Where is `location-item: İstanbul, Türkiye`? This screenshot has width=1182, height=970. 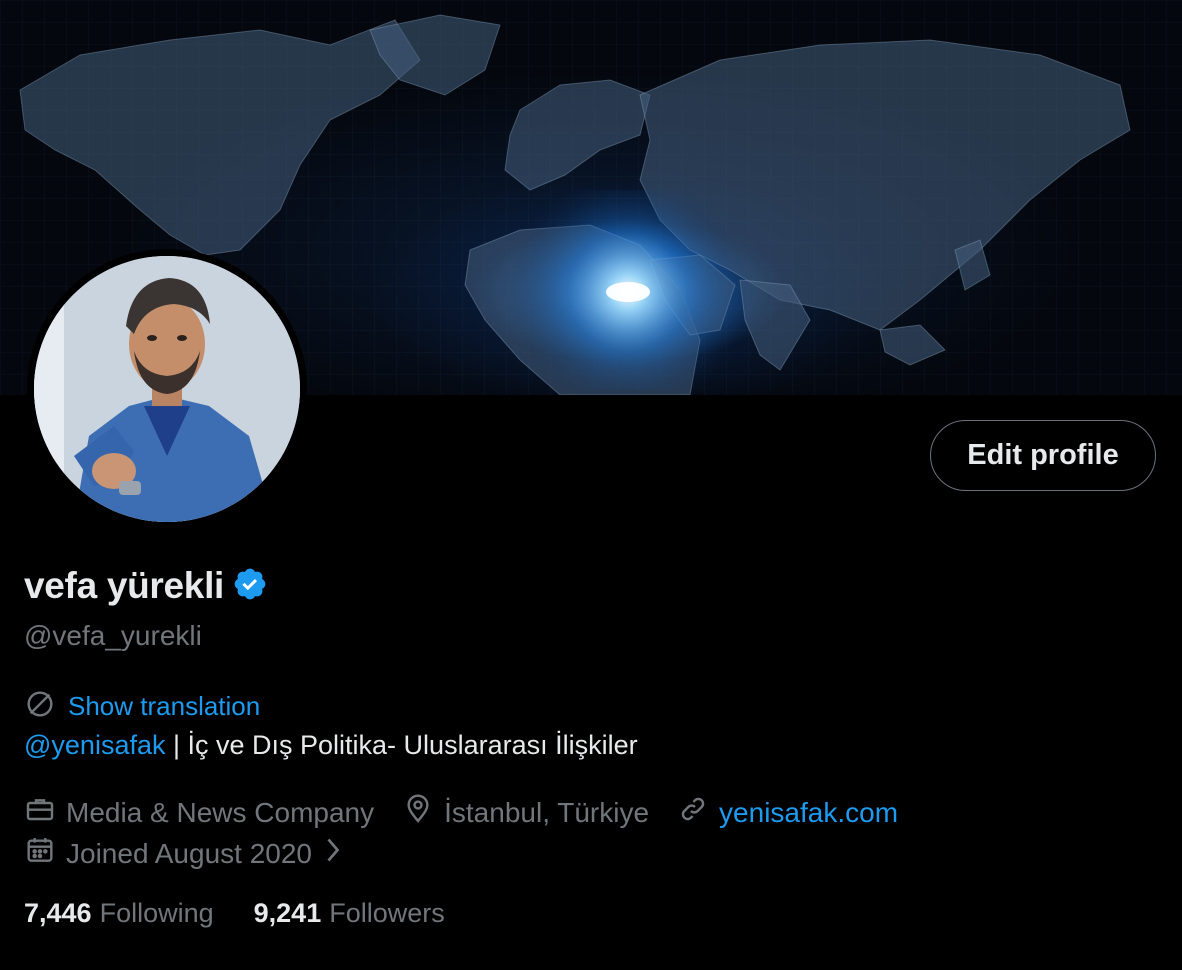 location-item: İstanbul, Türkiye is located at coordinates (525, 812).